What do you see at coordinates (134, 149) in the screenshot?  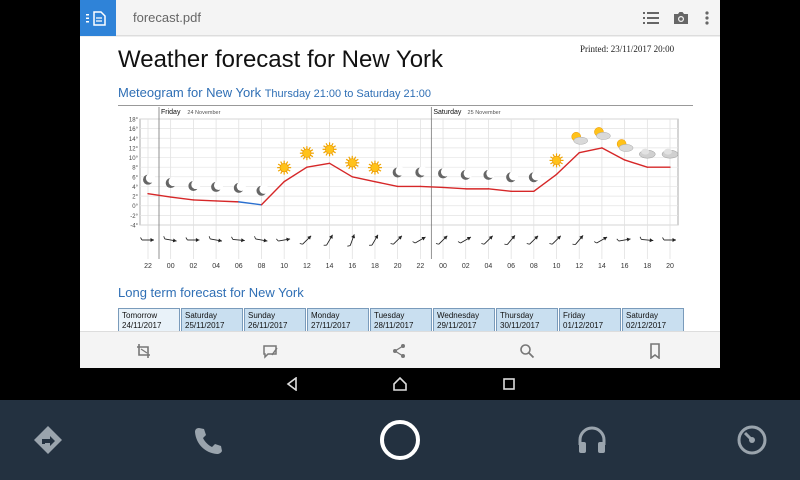 I see `y-tick-label: 12°` at bounding box center [134, 149].